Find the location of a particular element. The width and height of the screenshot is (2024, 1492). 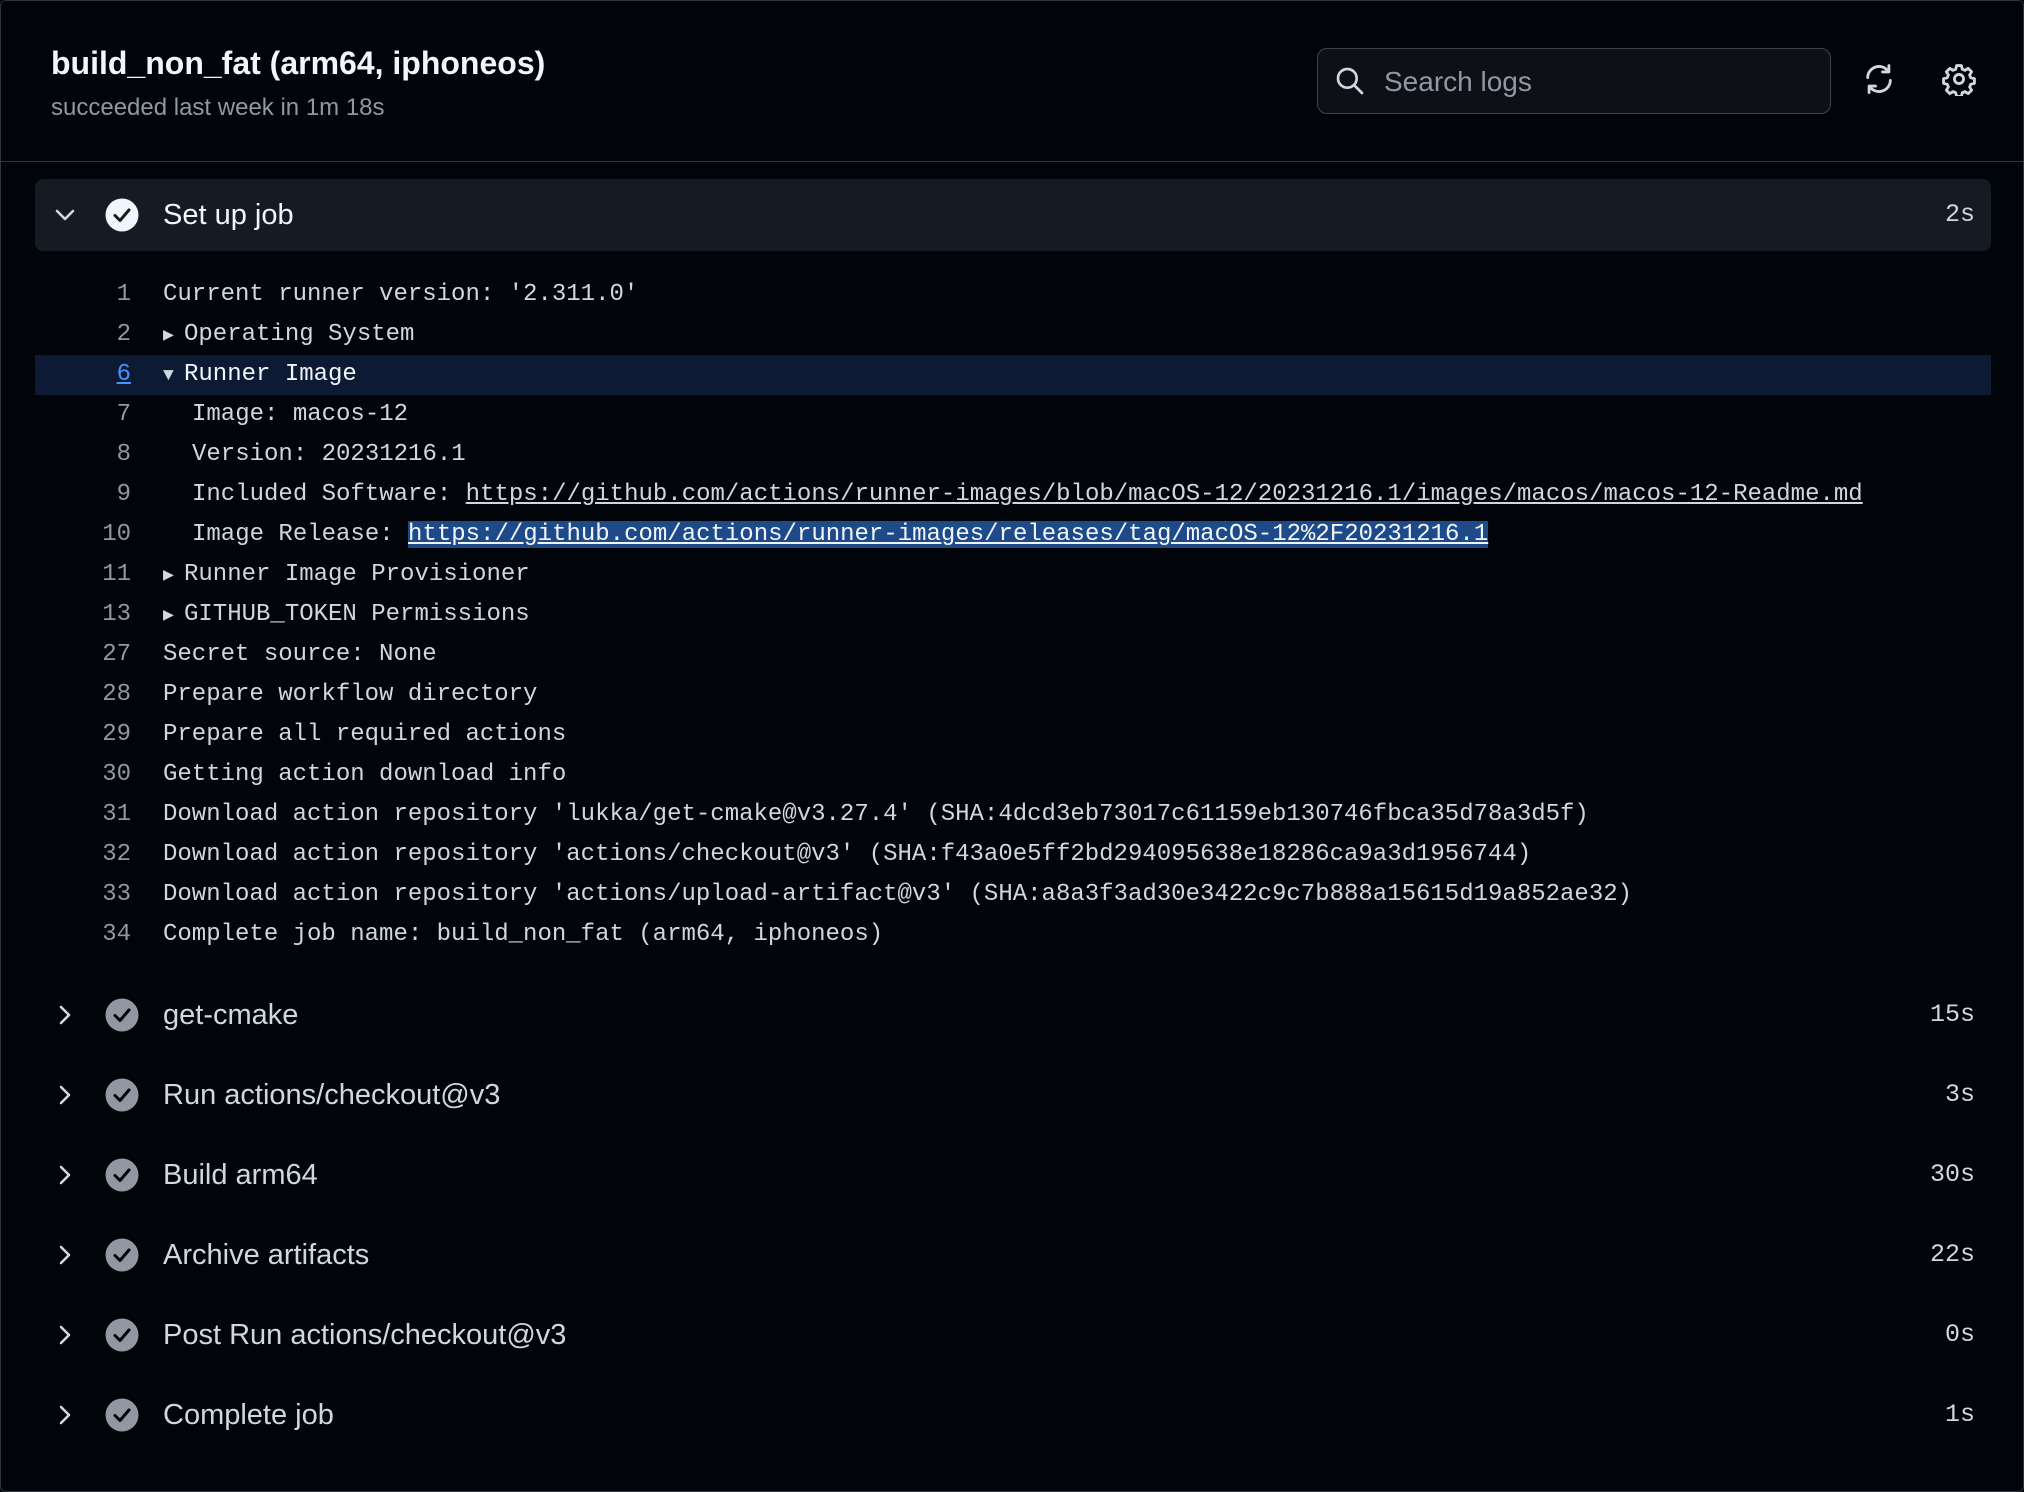

log-line: 7 Image: macos-12 is located at coordinates (1013, 415).